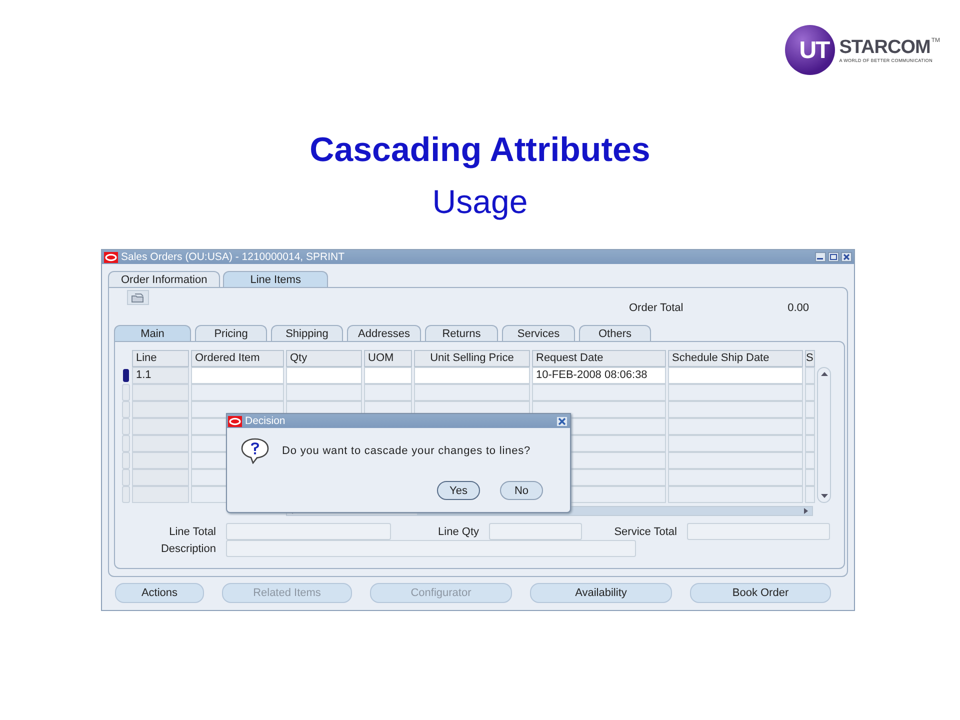  Describe the element at coordinates (458, 490) in the screenshot. I see `dialog-button: Yes` at that location.